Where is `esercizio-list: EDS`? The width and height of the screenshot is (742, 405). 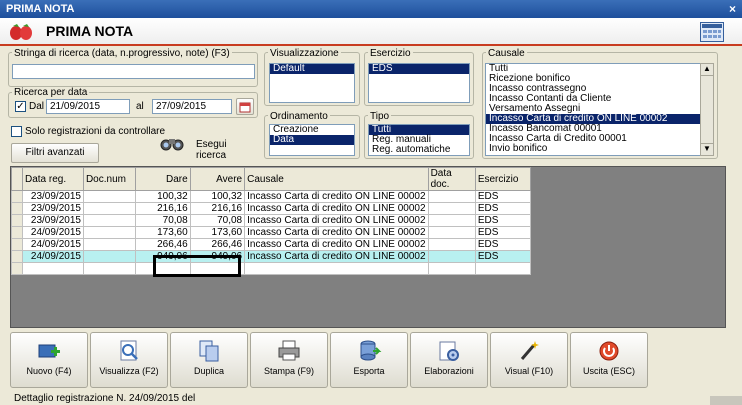 esercizio-list: EDS is located at coordinates (419, 83).